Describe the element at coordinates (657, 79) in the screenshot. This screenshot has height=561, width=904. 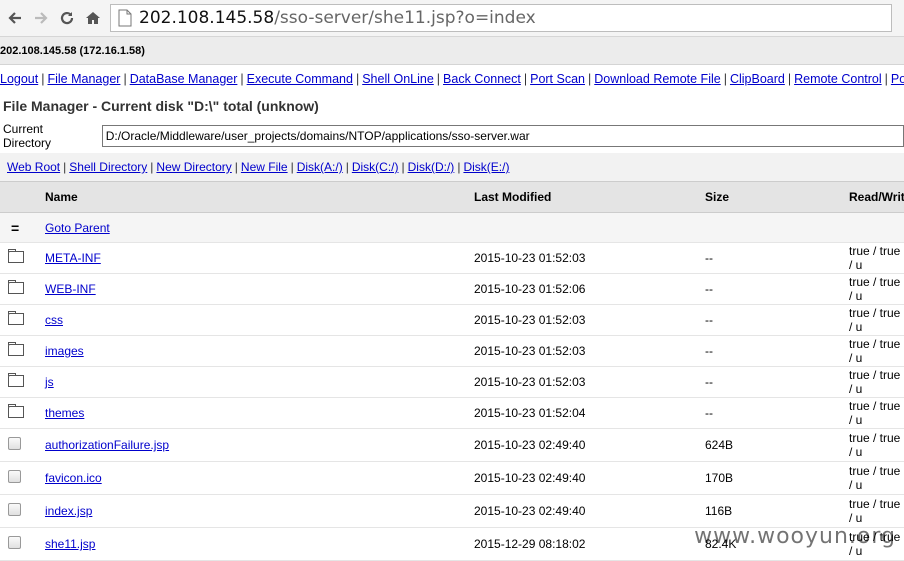
I see `menu-download-remote-file: Download Remote File` at that location.